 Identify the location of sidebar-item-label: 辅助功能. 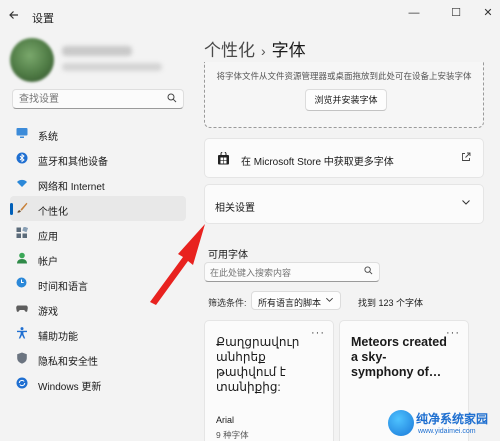
(58, 337).